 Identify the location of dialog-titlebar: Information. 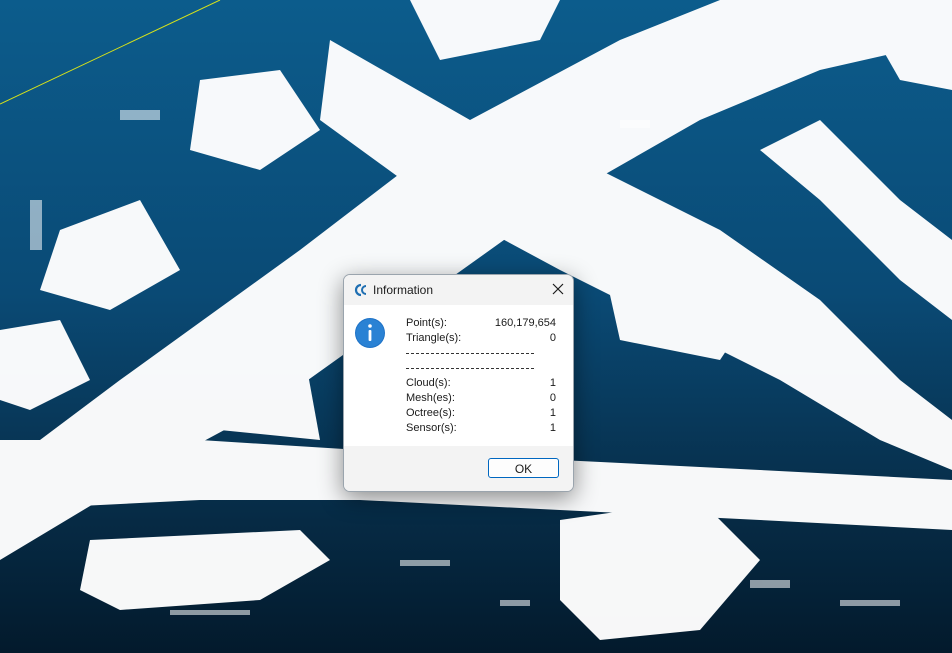
(458, 290).